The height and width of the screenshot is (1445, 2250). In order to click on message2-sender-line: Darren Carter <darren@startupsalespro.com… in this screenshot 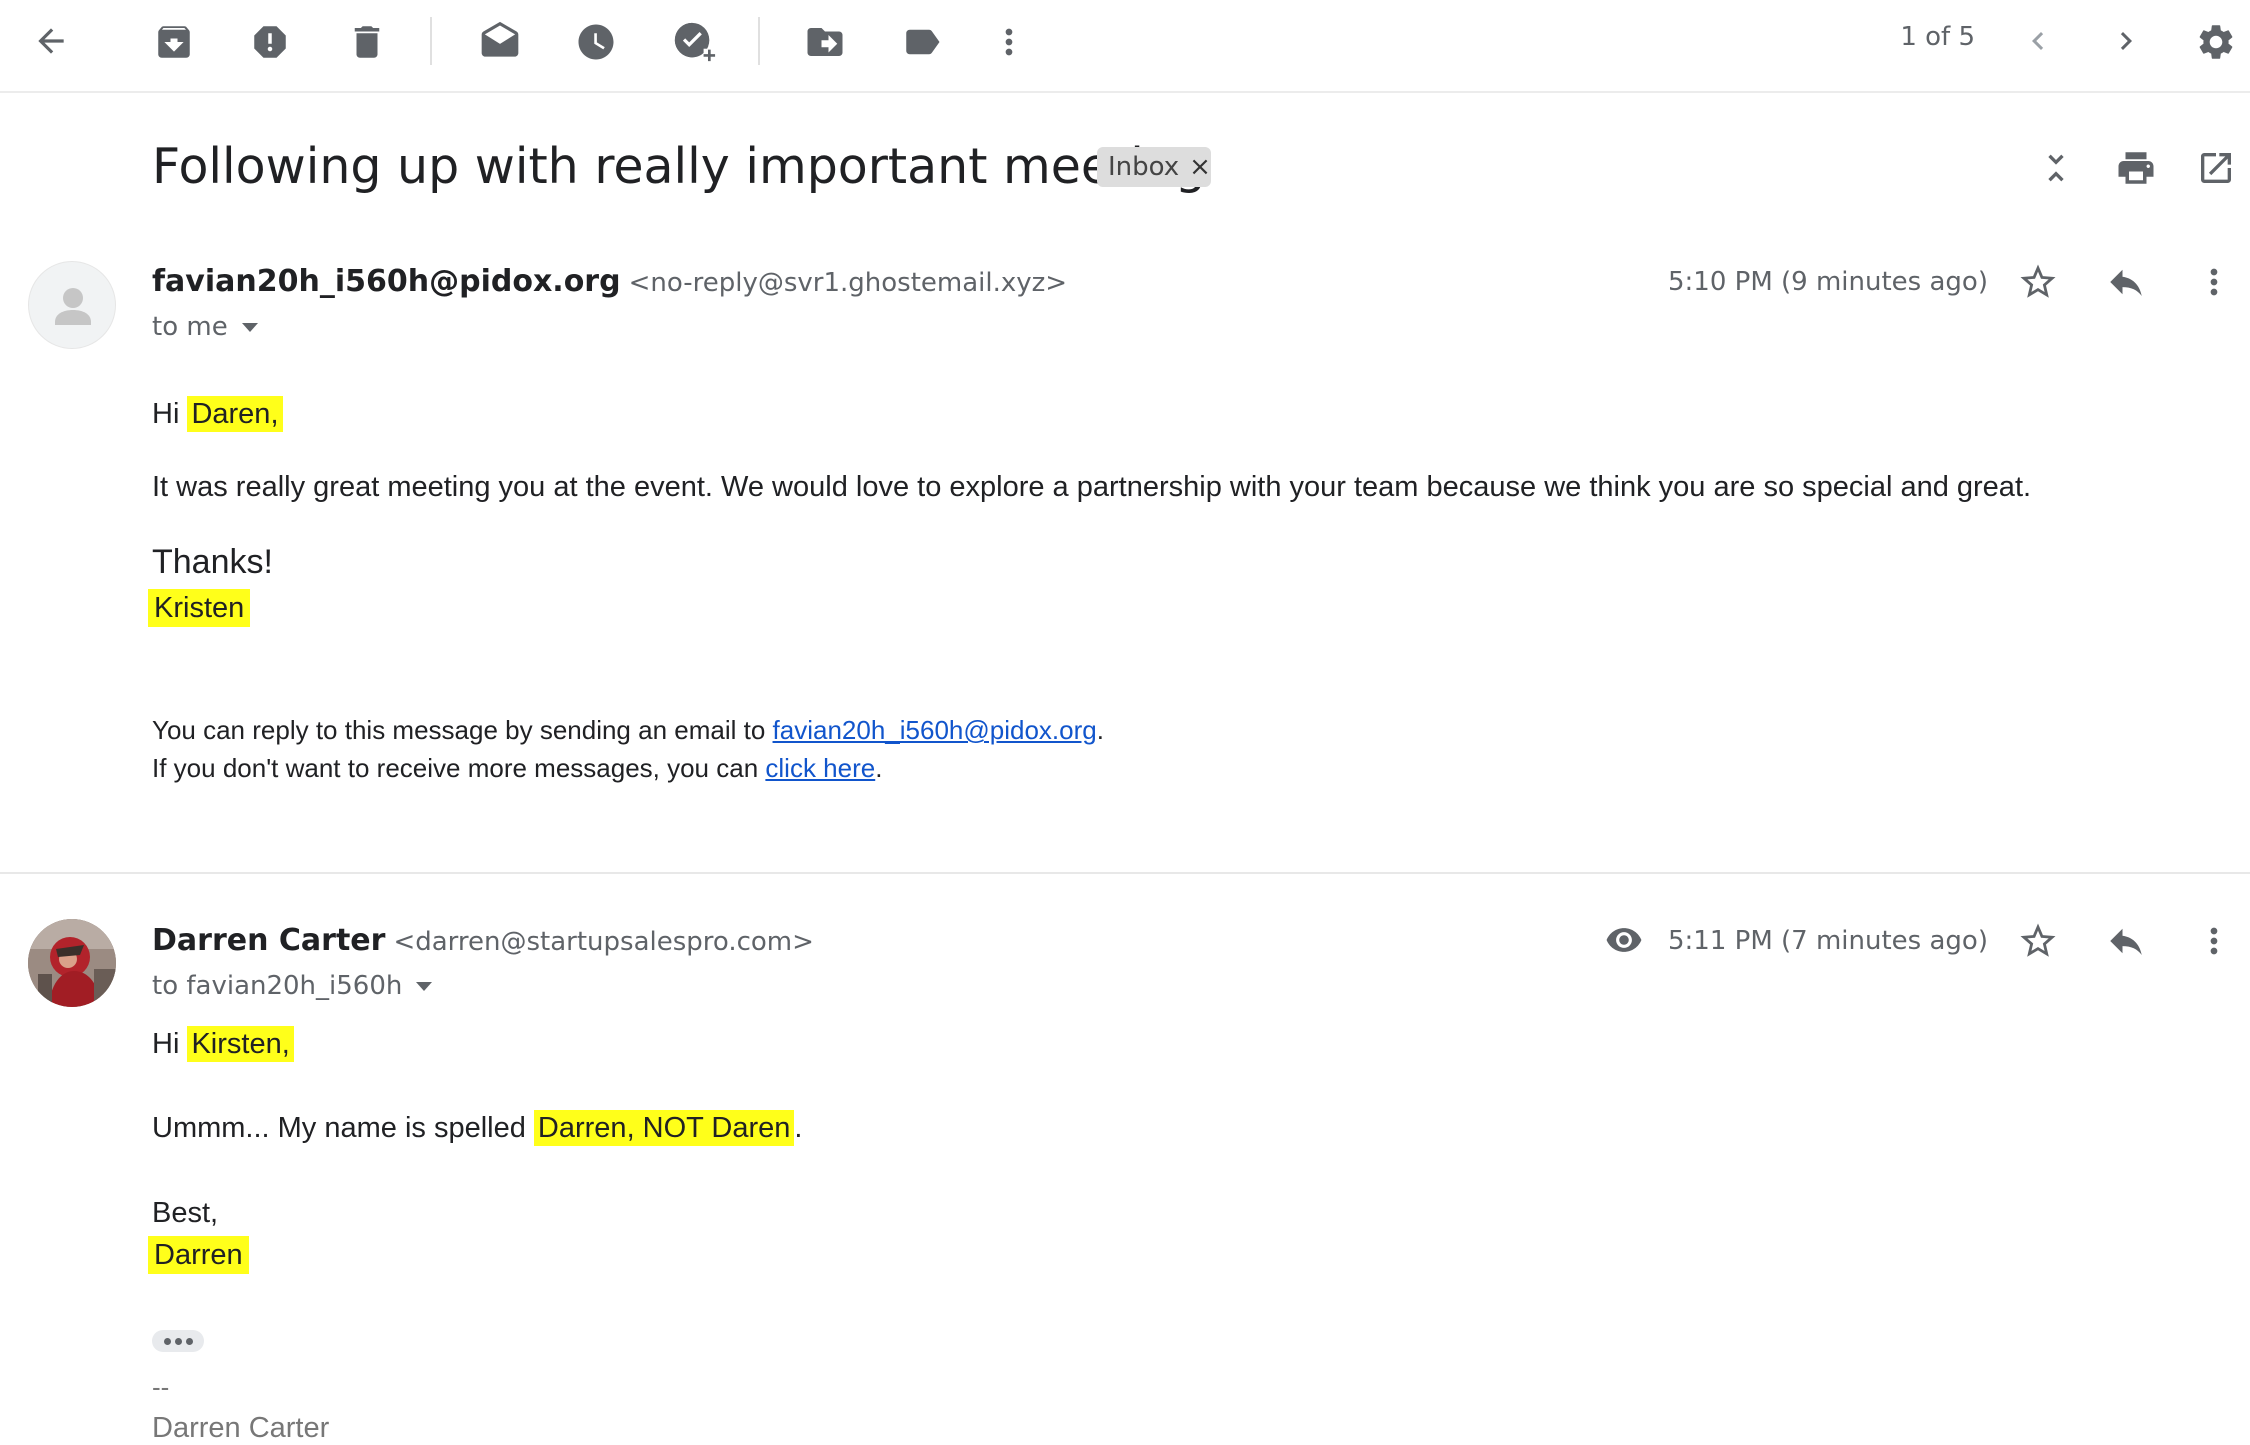, I will do `click(483, 940)`.